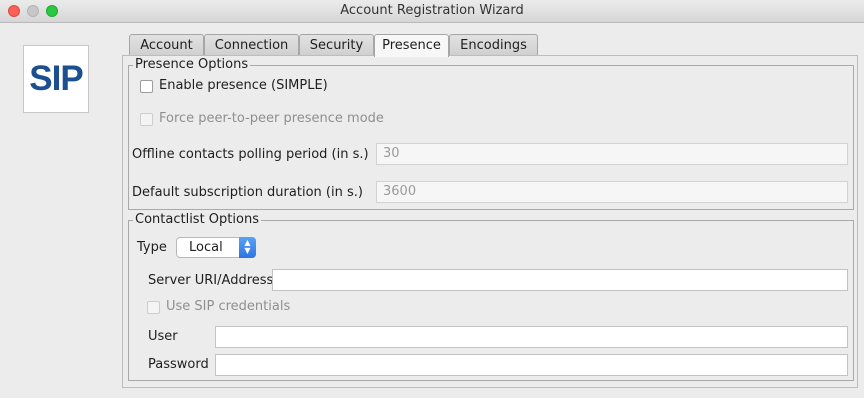 This screenshot has width=864, height=398. I want to click on password-input, so click(531, 365).